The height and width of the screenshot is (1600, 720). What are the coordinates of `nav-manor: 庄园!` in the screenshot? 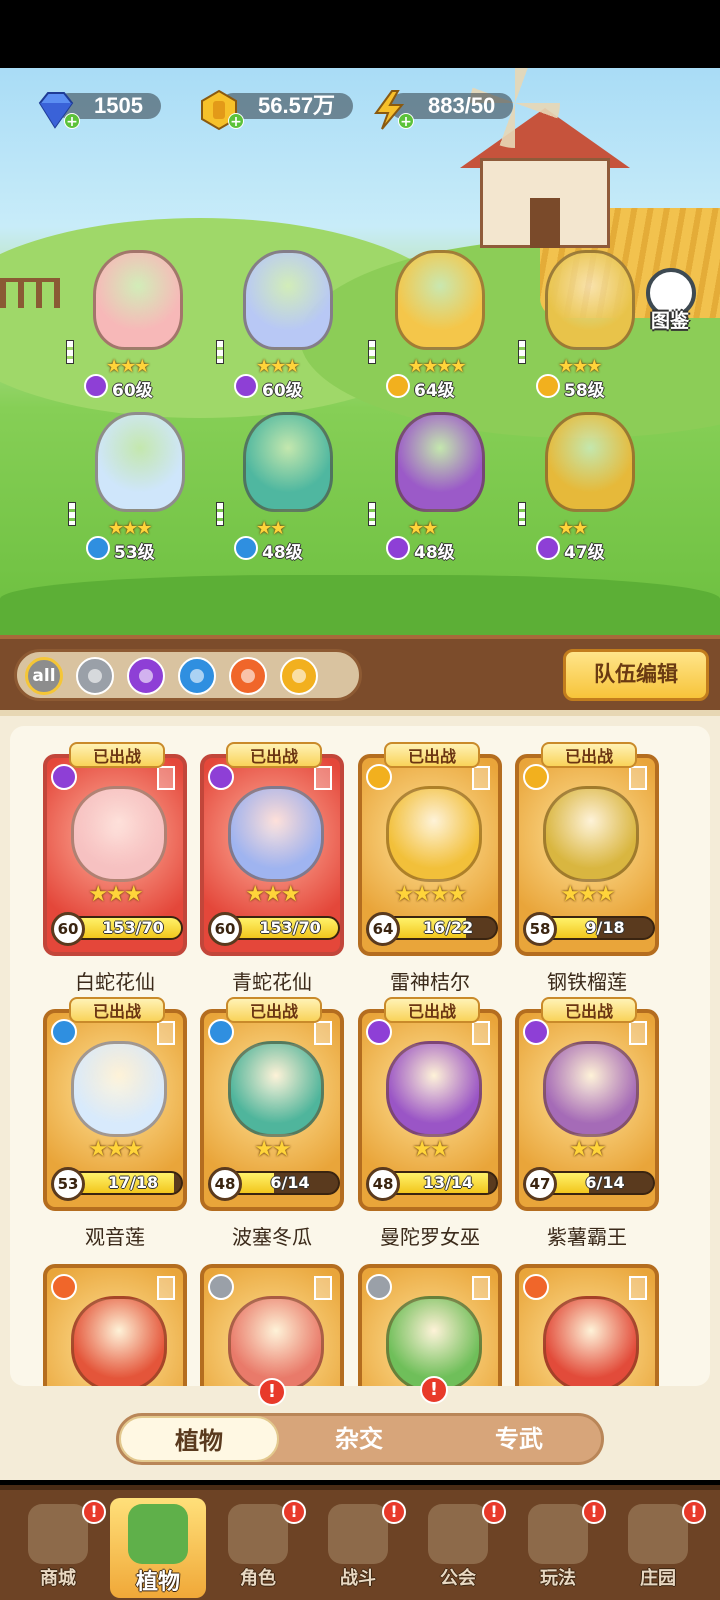 It's located at (658, 1548).